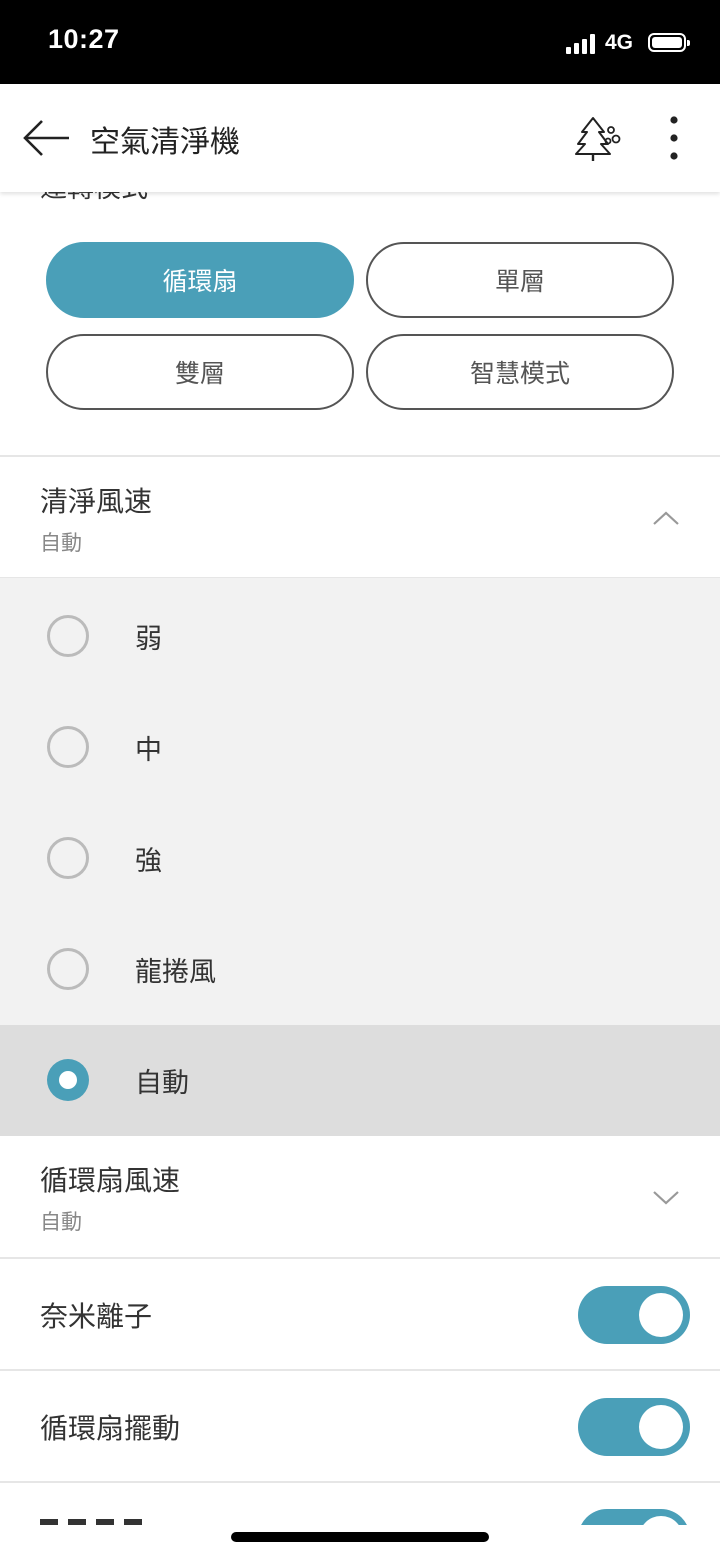  I want to click on option-label-weak: 弱, so click(148, 639).